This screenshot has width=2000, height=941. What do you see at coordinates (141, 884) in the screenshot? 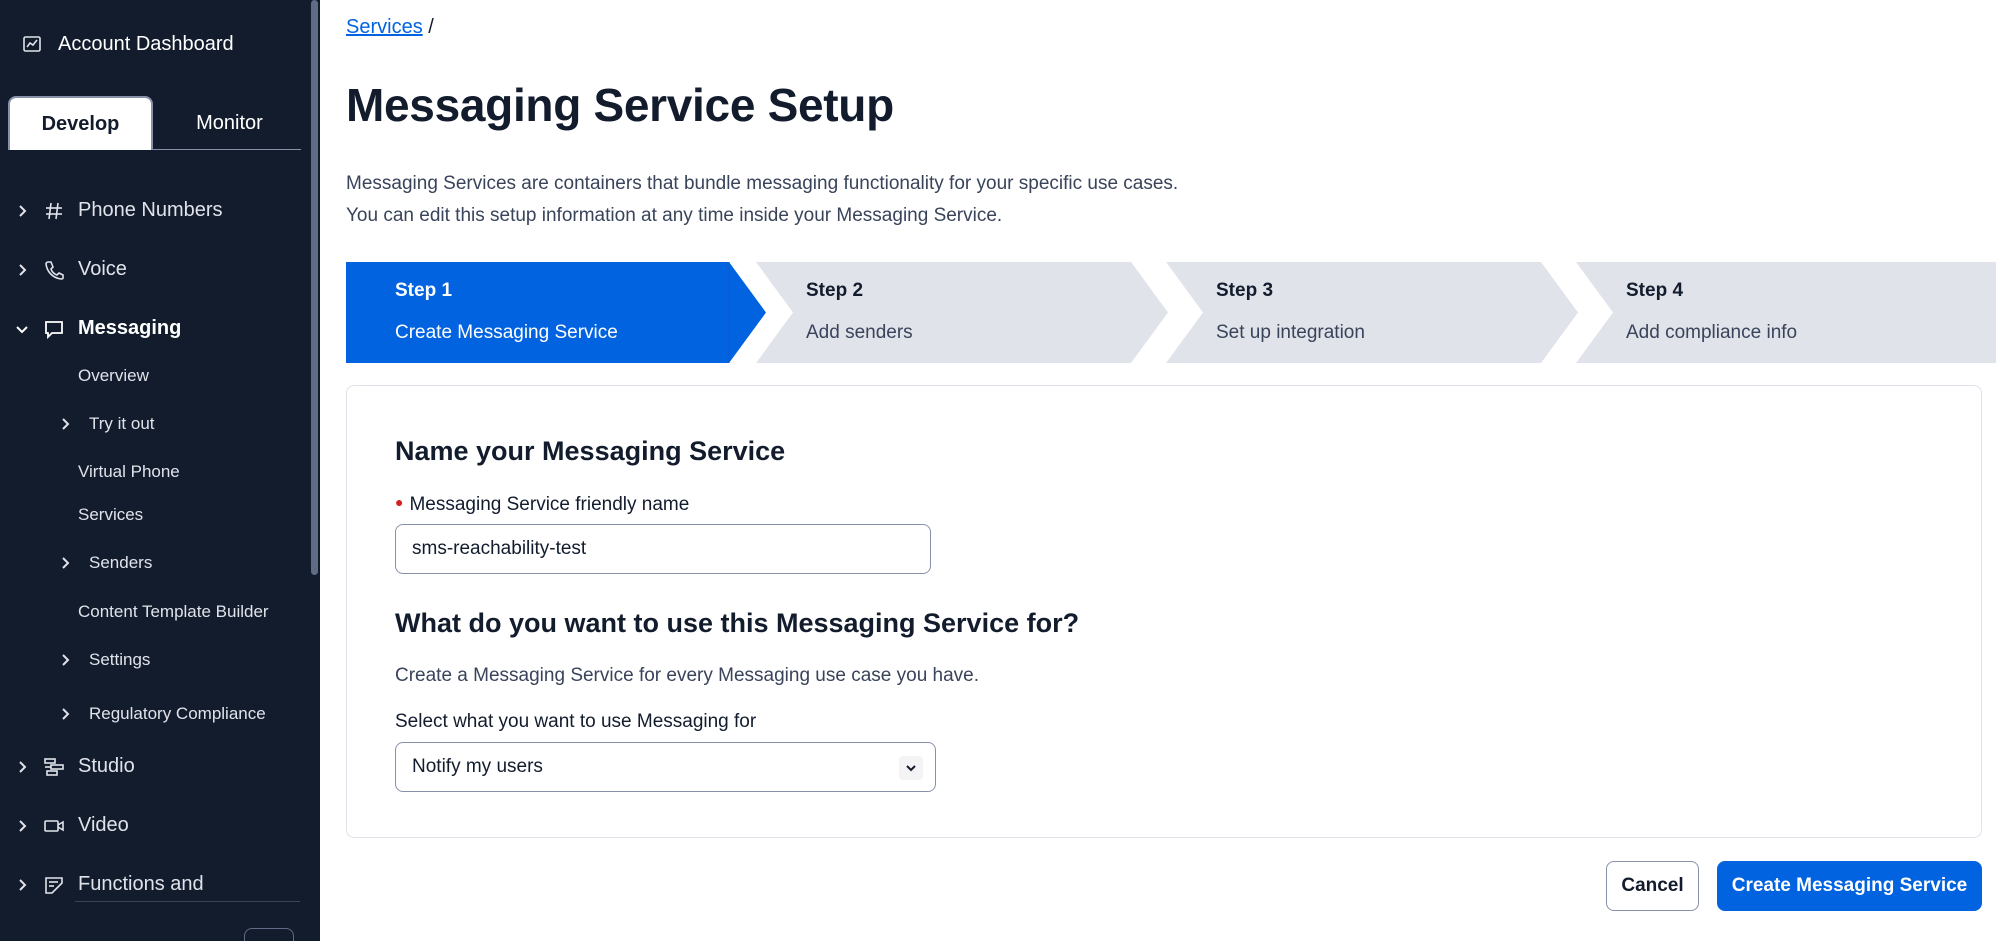
I see `sidebar-item-label: Functions and` at bounding box center [141, 884].